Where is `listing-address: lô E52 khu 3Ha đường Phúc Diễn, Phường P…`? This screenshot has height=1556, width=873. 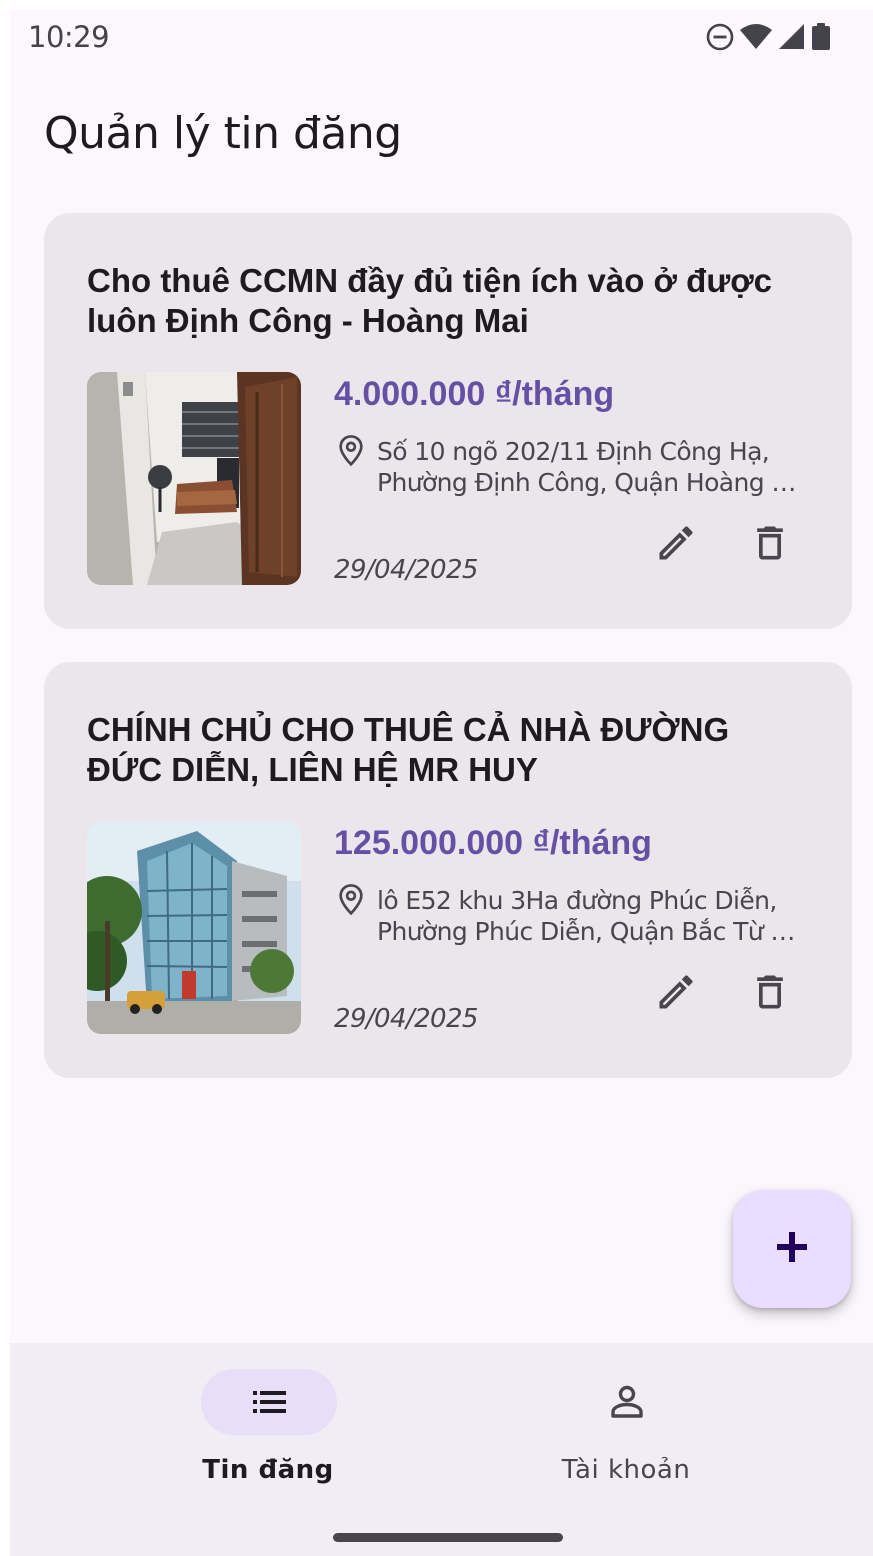
listing-address: lô E52 khu 3Ha đường Phúc Diễn, Phường P… is located at coordinates (592, 916).